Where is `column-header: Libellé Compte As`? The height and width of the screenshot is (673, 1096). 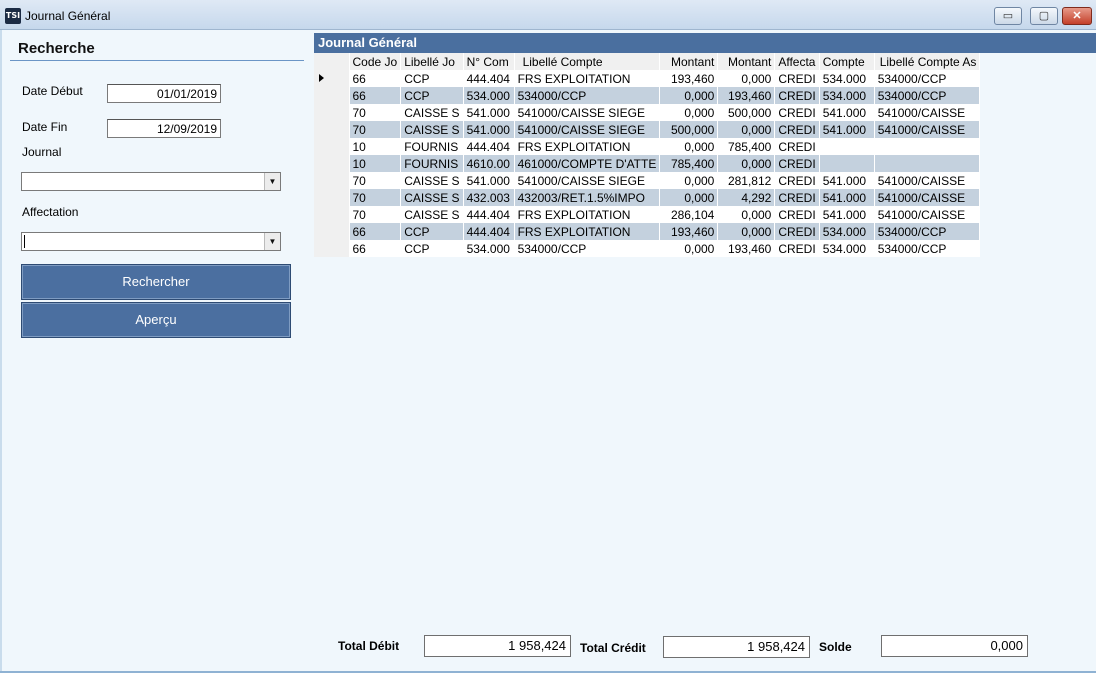
column-header: Libellé Compte As is located at coordinates (927, 61).